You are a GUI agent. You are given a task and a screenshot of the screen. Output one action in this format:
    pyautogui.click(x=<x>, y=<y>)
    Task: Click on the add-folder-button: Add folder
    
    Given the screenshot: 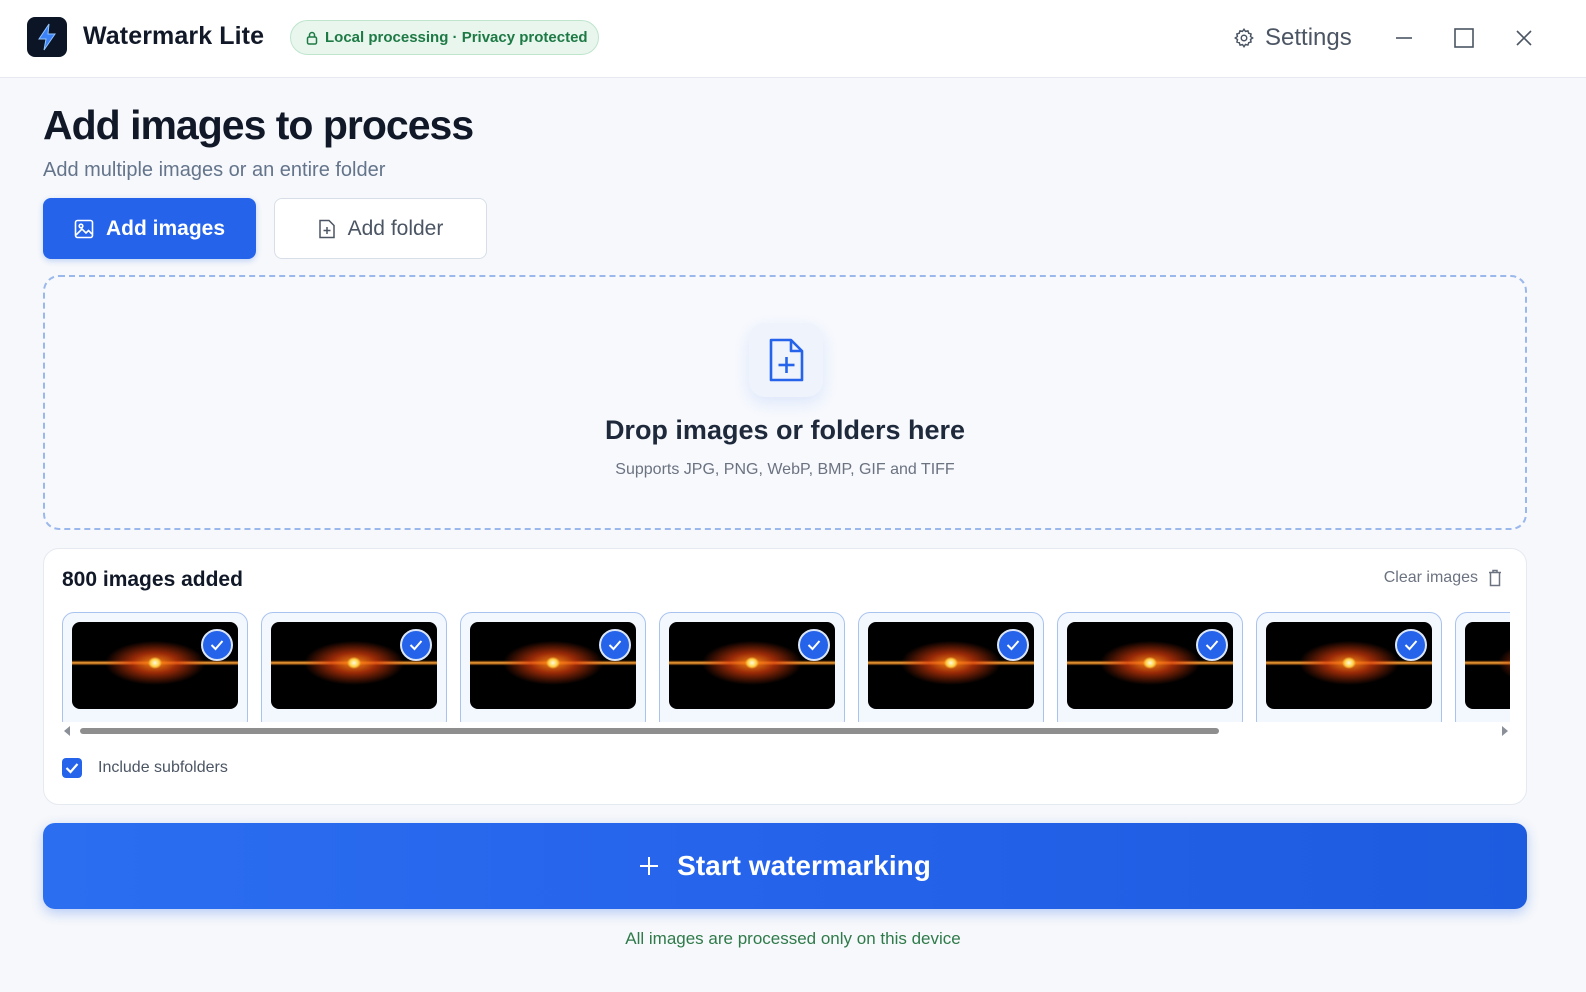 What is the action you would take?
    pyautogui.click(x=380, y=228)
    